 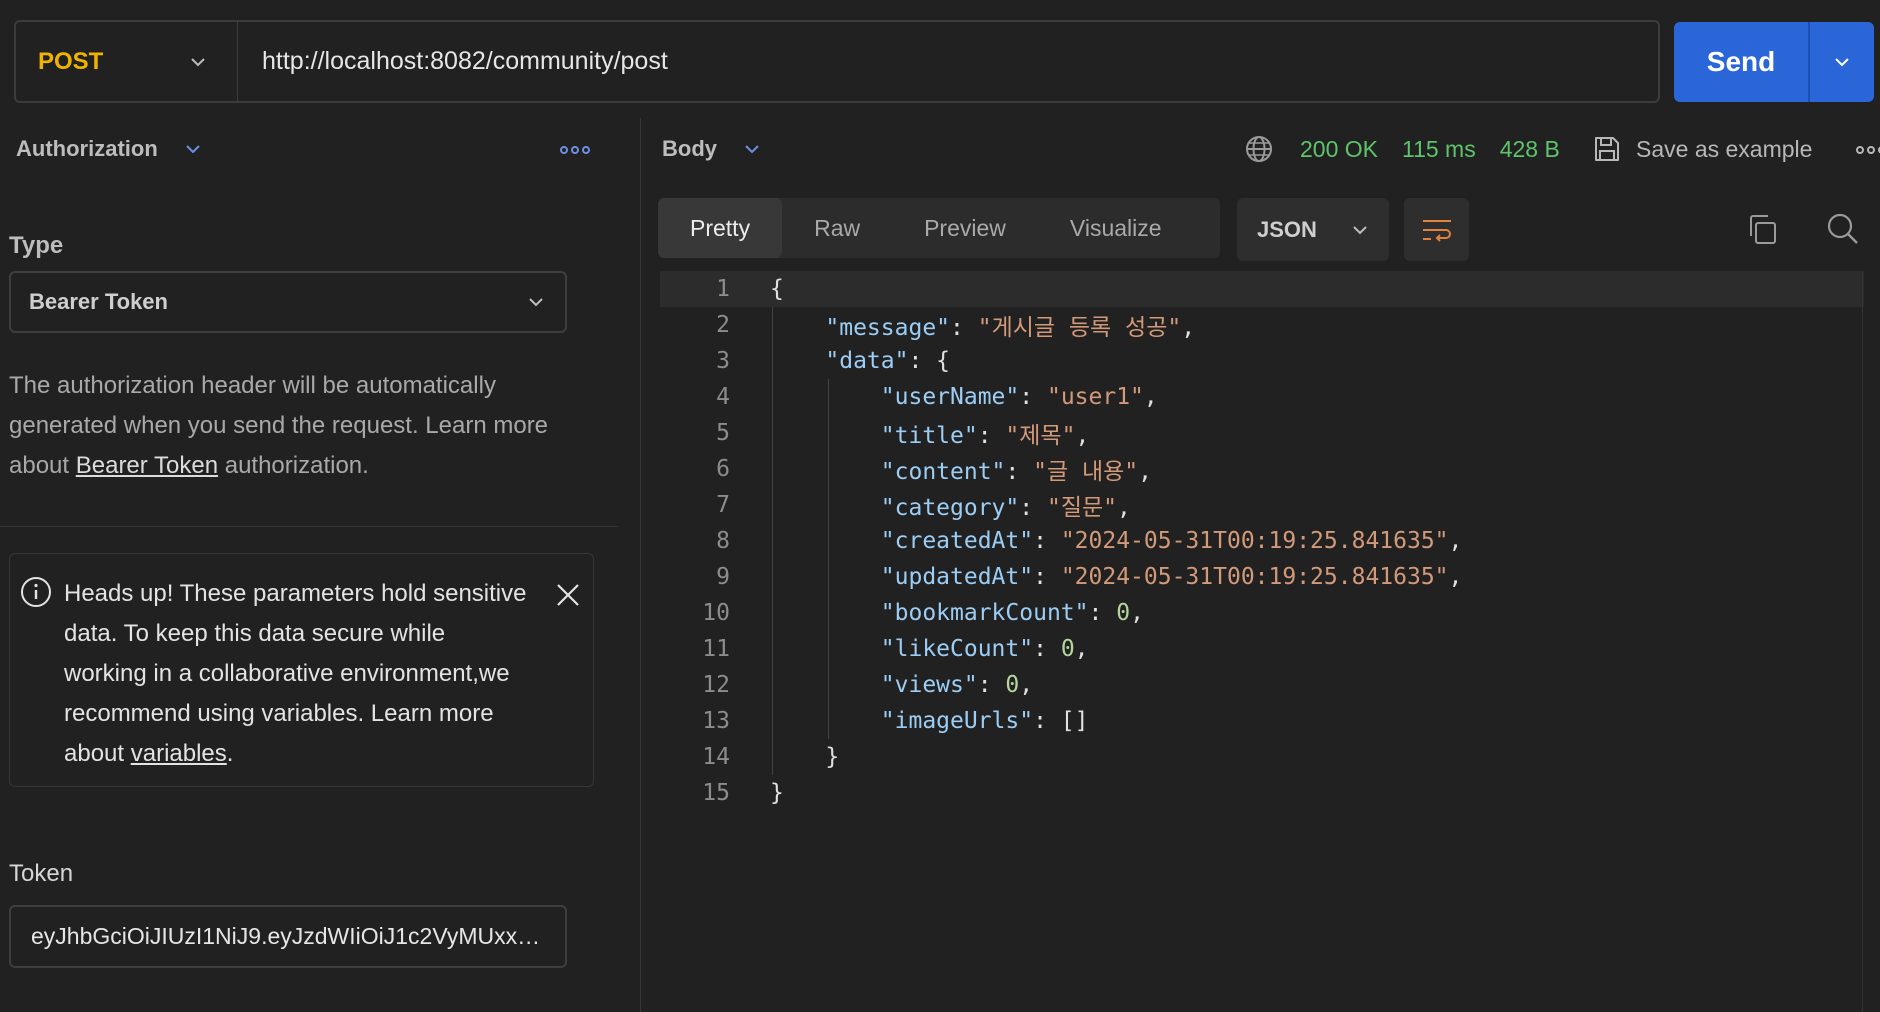 I want to click on line-number: 3, so click(x=723, y=361).